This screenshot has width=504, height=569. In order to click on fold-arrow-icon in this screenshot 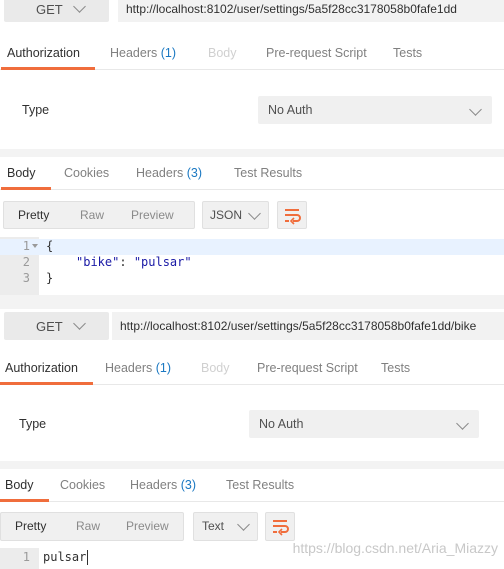, I will do `click(35, 246)`.